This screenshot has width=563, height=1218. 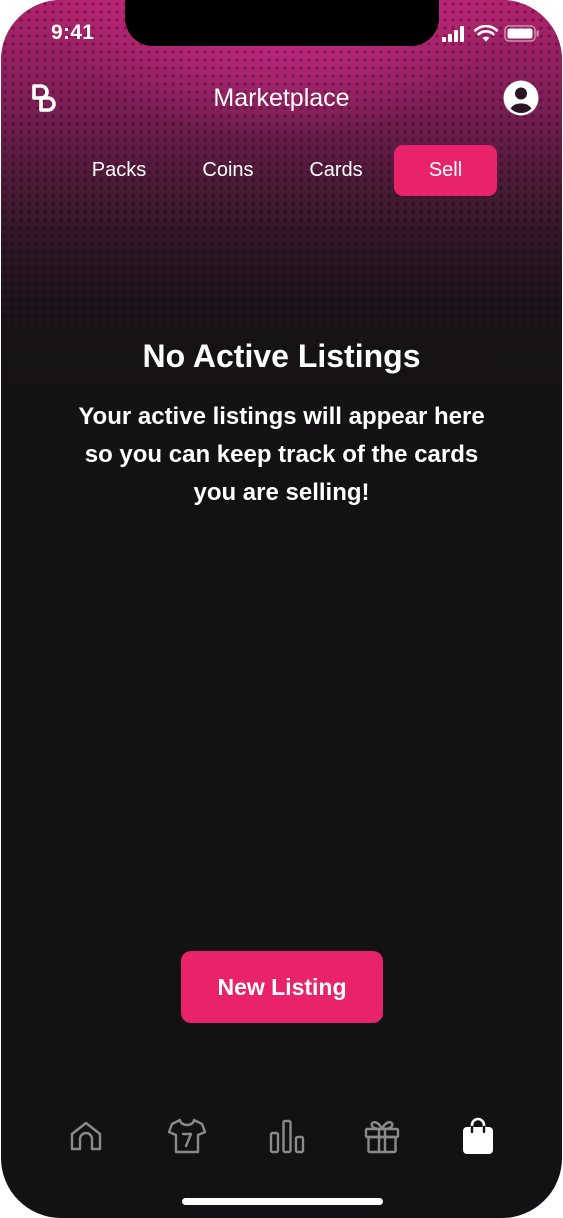 I want to click on device-notch, so click(x=282, y=23).